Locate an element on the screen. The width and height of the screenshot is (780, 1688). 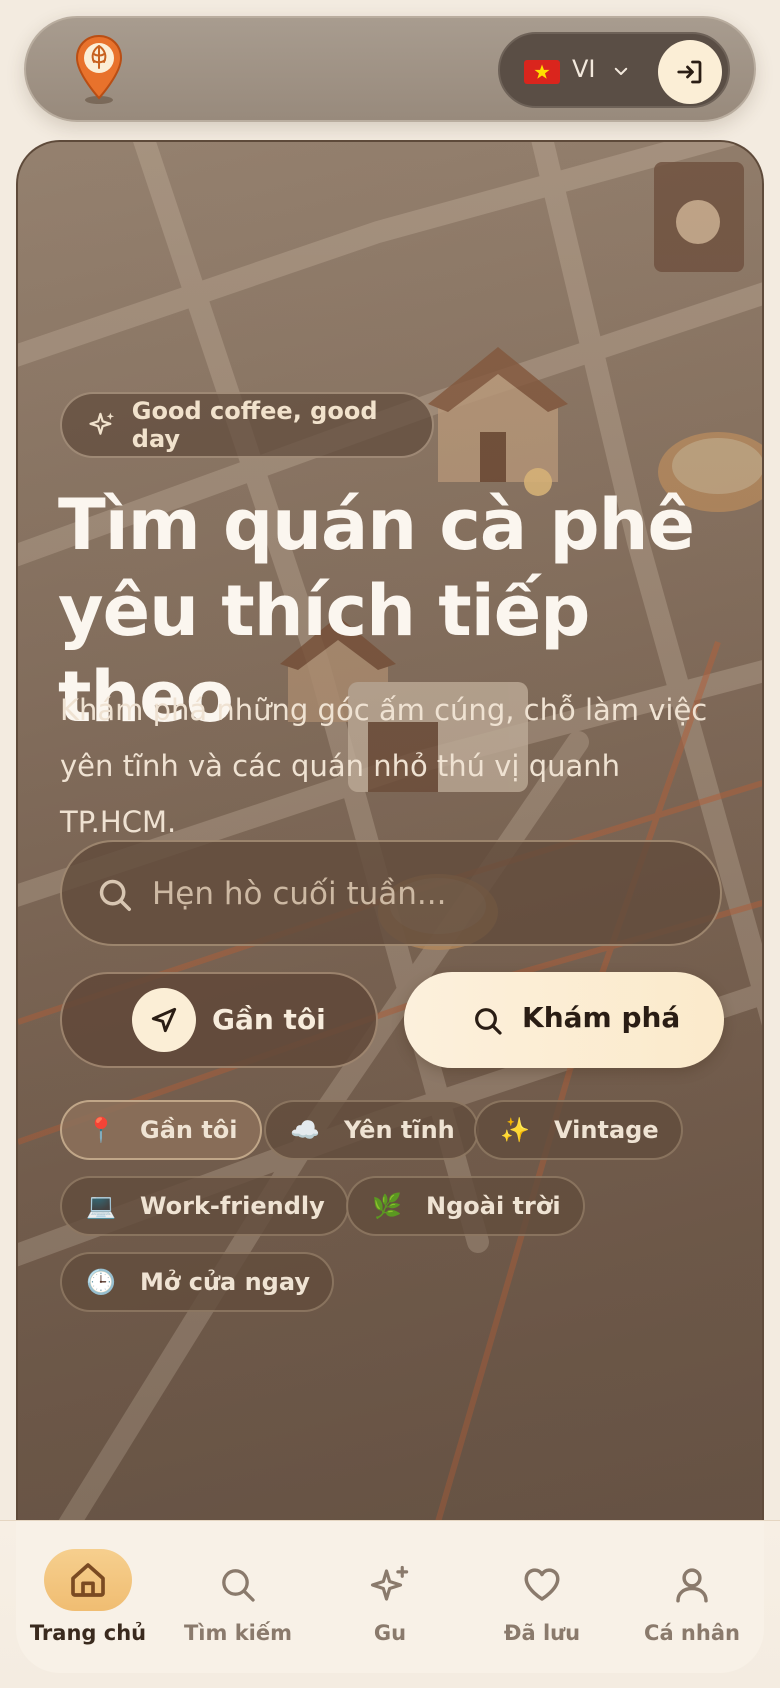
chip-label: Vintage is located at coordinates (606, 1130).